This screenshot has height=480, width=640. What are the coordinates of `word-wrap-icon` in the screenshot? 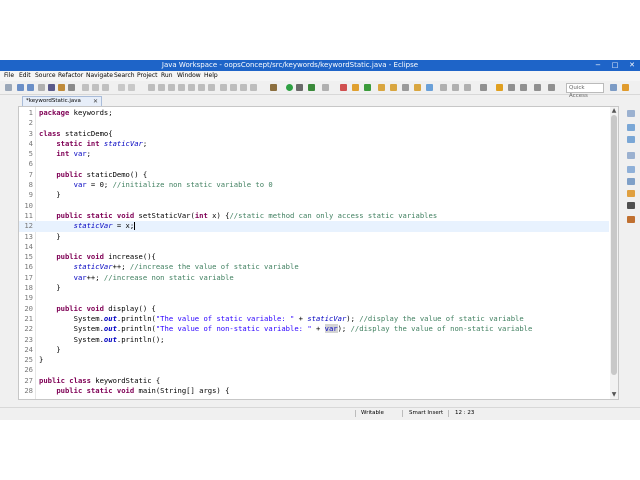 It's located at (455, 87).